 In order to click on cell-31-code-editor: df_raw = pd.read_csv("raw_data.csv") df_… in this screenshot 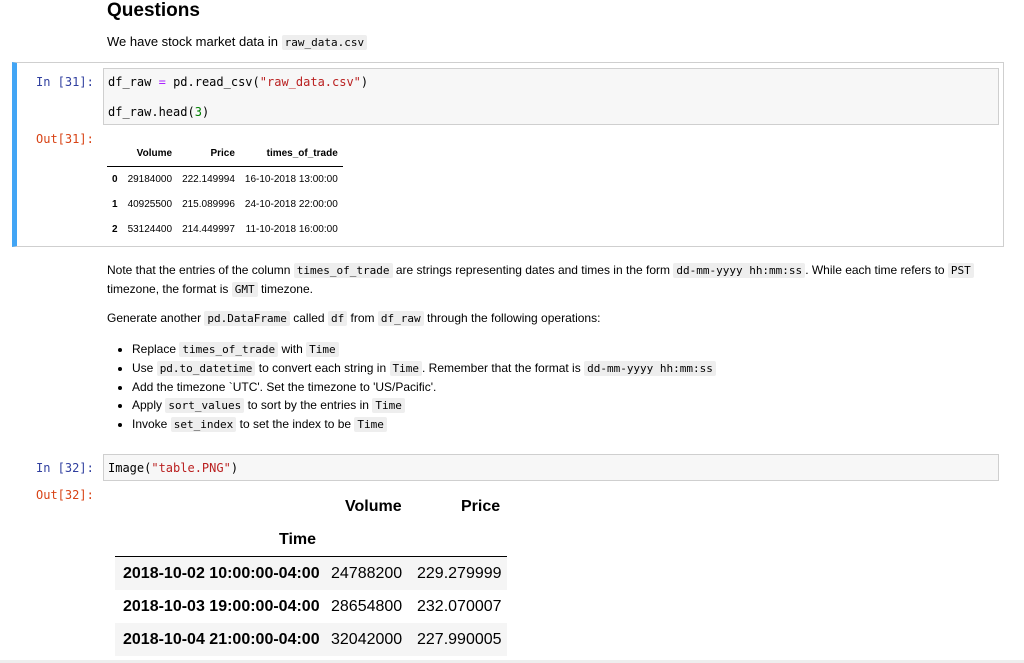, I will do `click(551, 96)`.